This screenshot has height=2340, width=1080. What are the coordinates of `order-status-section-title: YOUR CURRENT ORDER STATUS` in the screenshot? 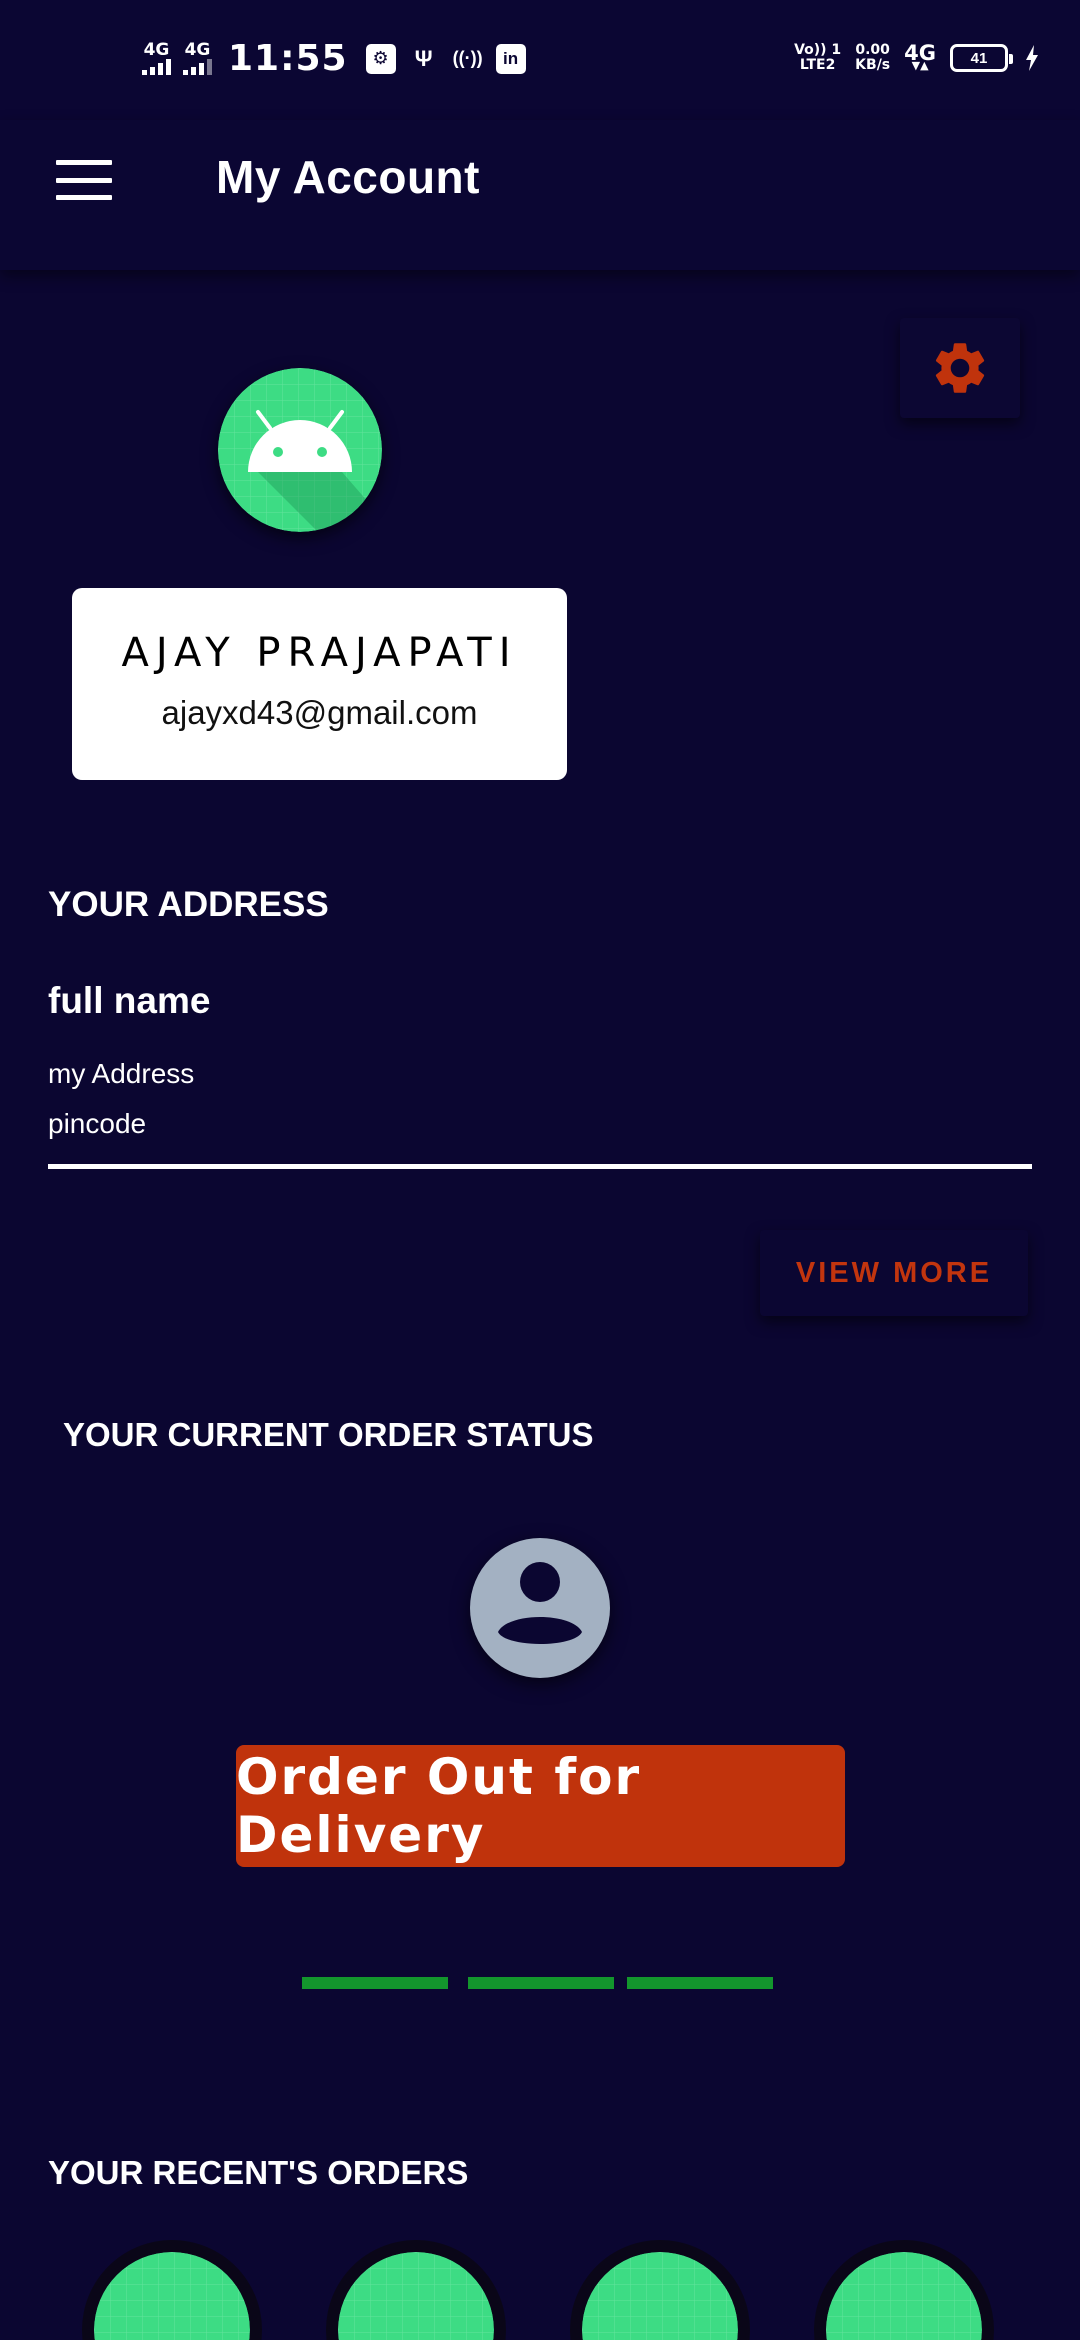 It's located at (328, 1434).